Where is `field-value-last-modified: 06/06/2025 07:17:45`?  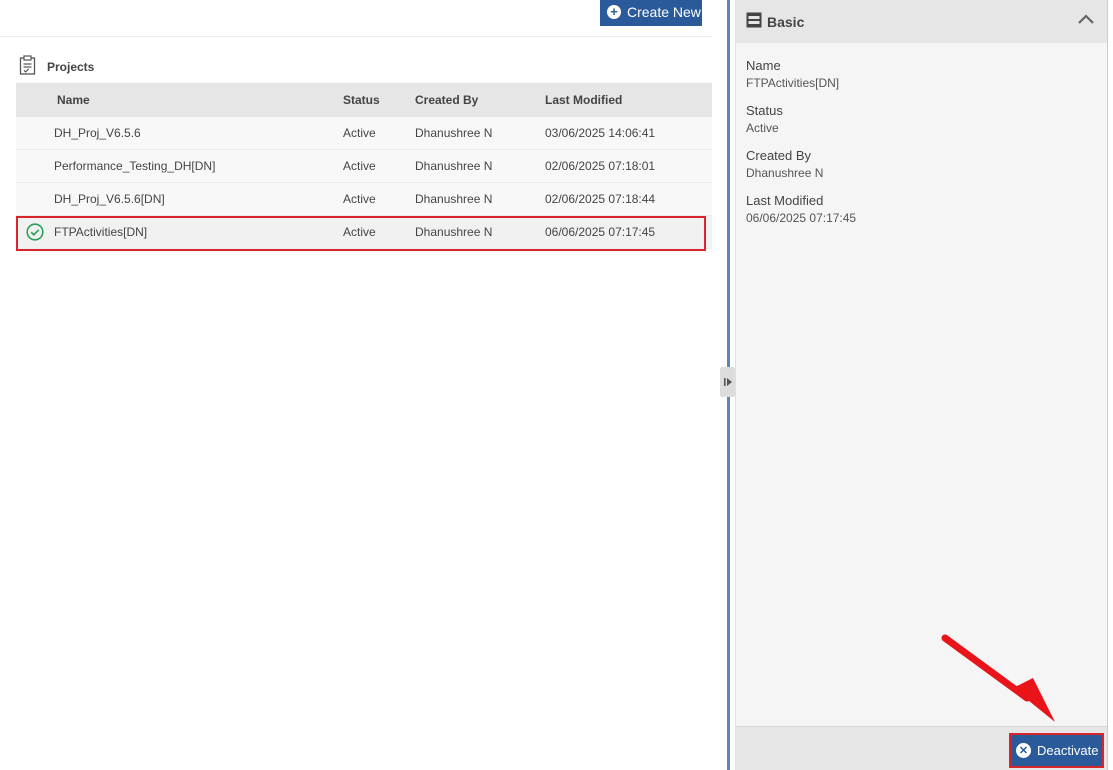
field-value-last-modified: 06/06/2025 07:17:45 is located at coordinates (801, 218).